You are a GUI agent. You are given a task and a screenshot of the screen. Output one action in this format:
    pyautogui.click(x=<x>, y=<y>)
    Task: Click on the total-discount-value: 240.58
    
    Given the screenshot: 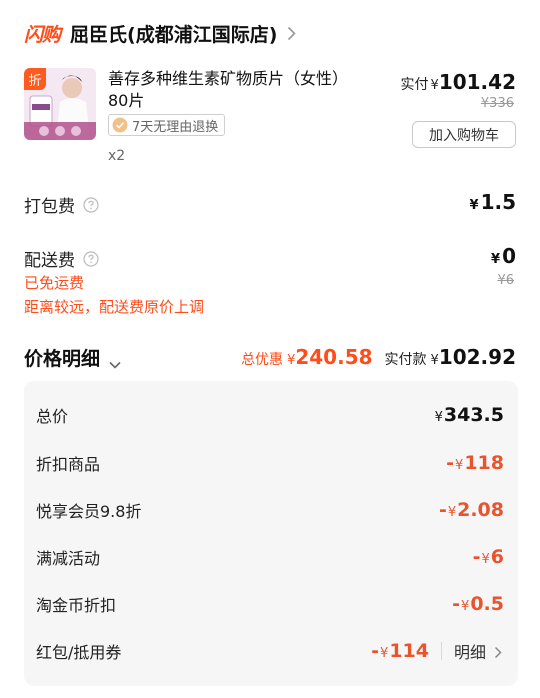 What is the action you would take?
    pyautogui.click(x=334, y=357)
    